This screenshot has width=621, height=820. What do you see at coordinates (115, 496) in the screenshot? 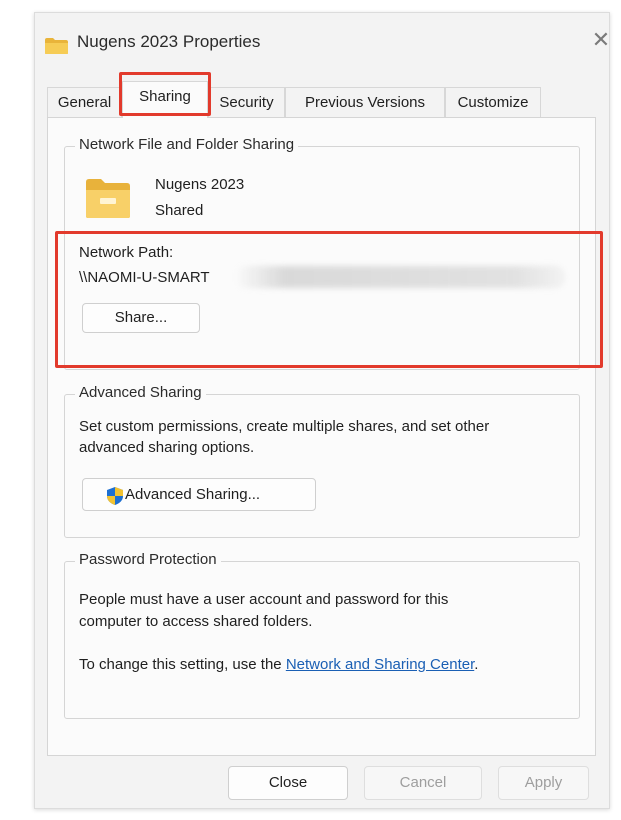
I see `uac-shield-icon` at bounding box center [115, 496].